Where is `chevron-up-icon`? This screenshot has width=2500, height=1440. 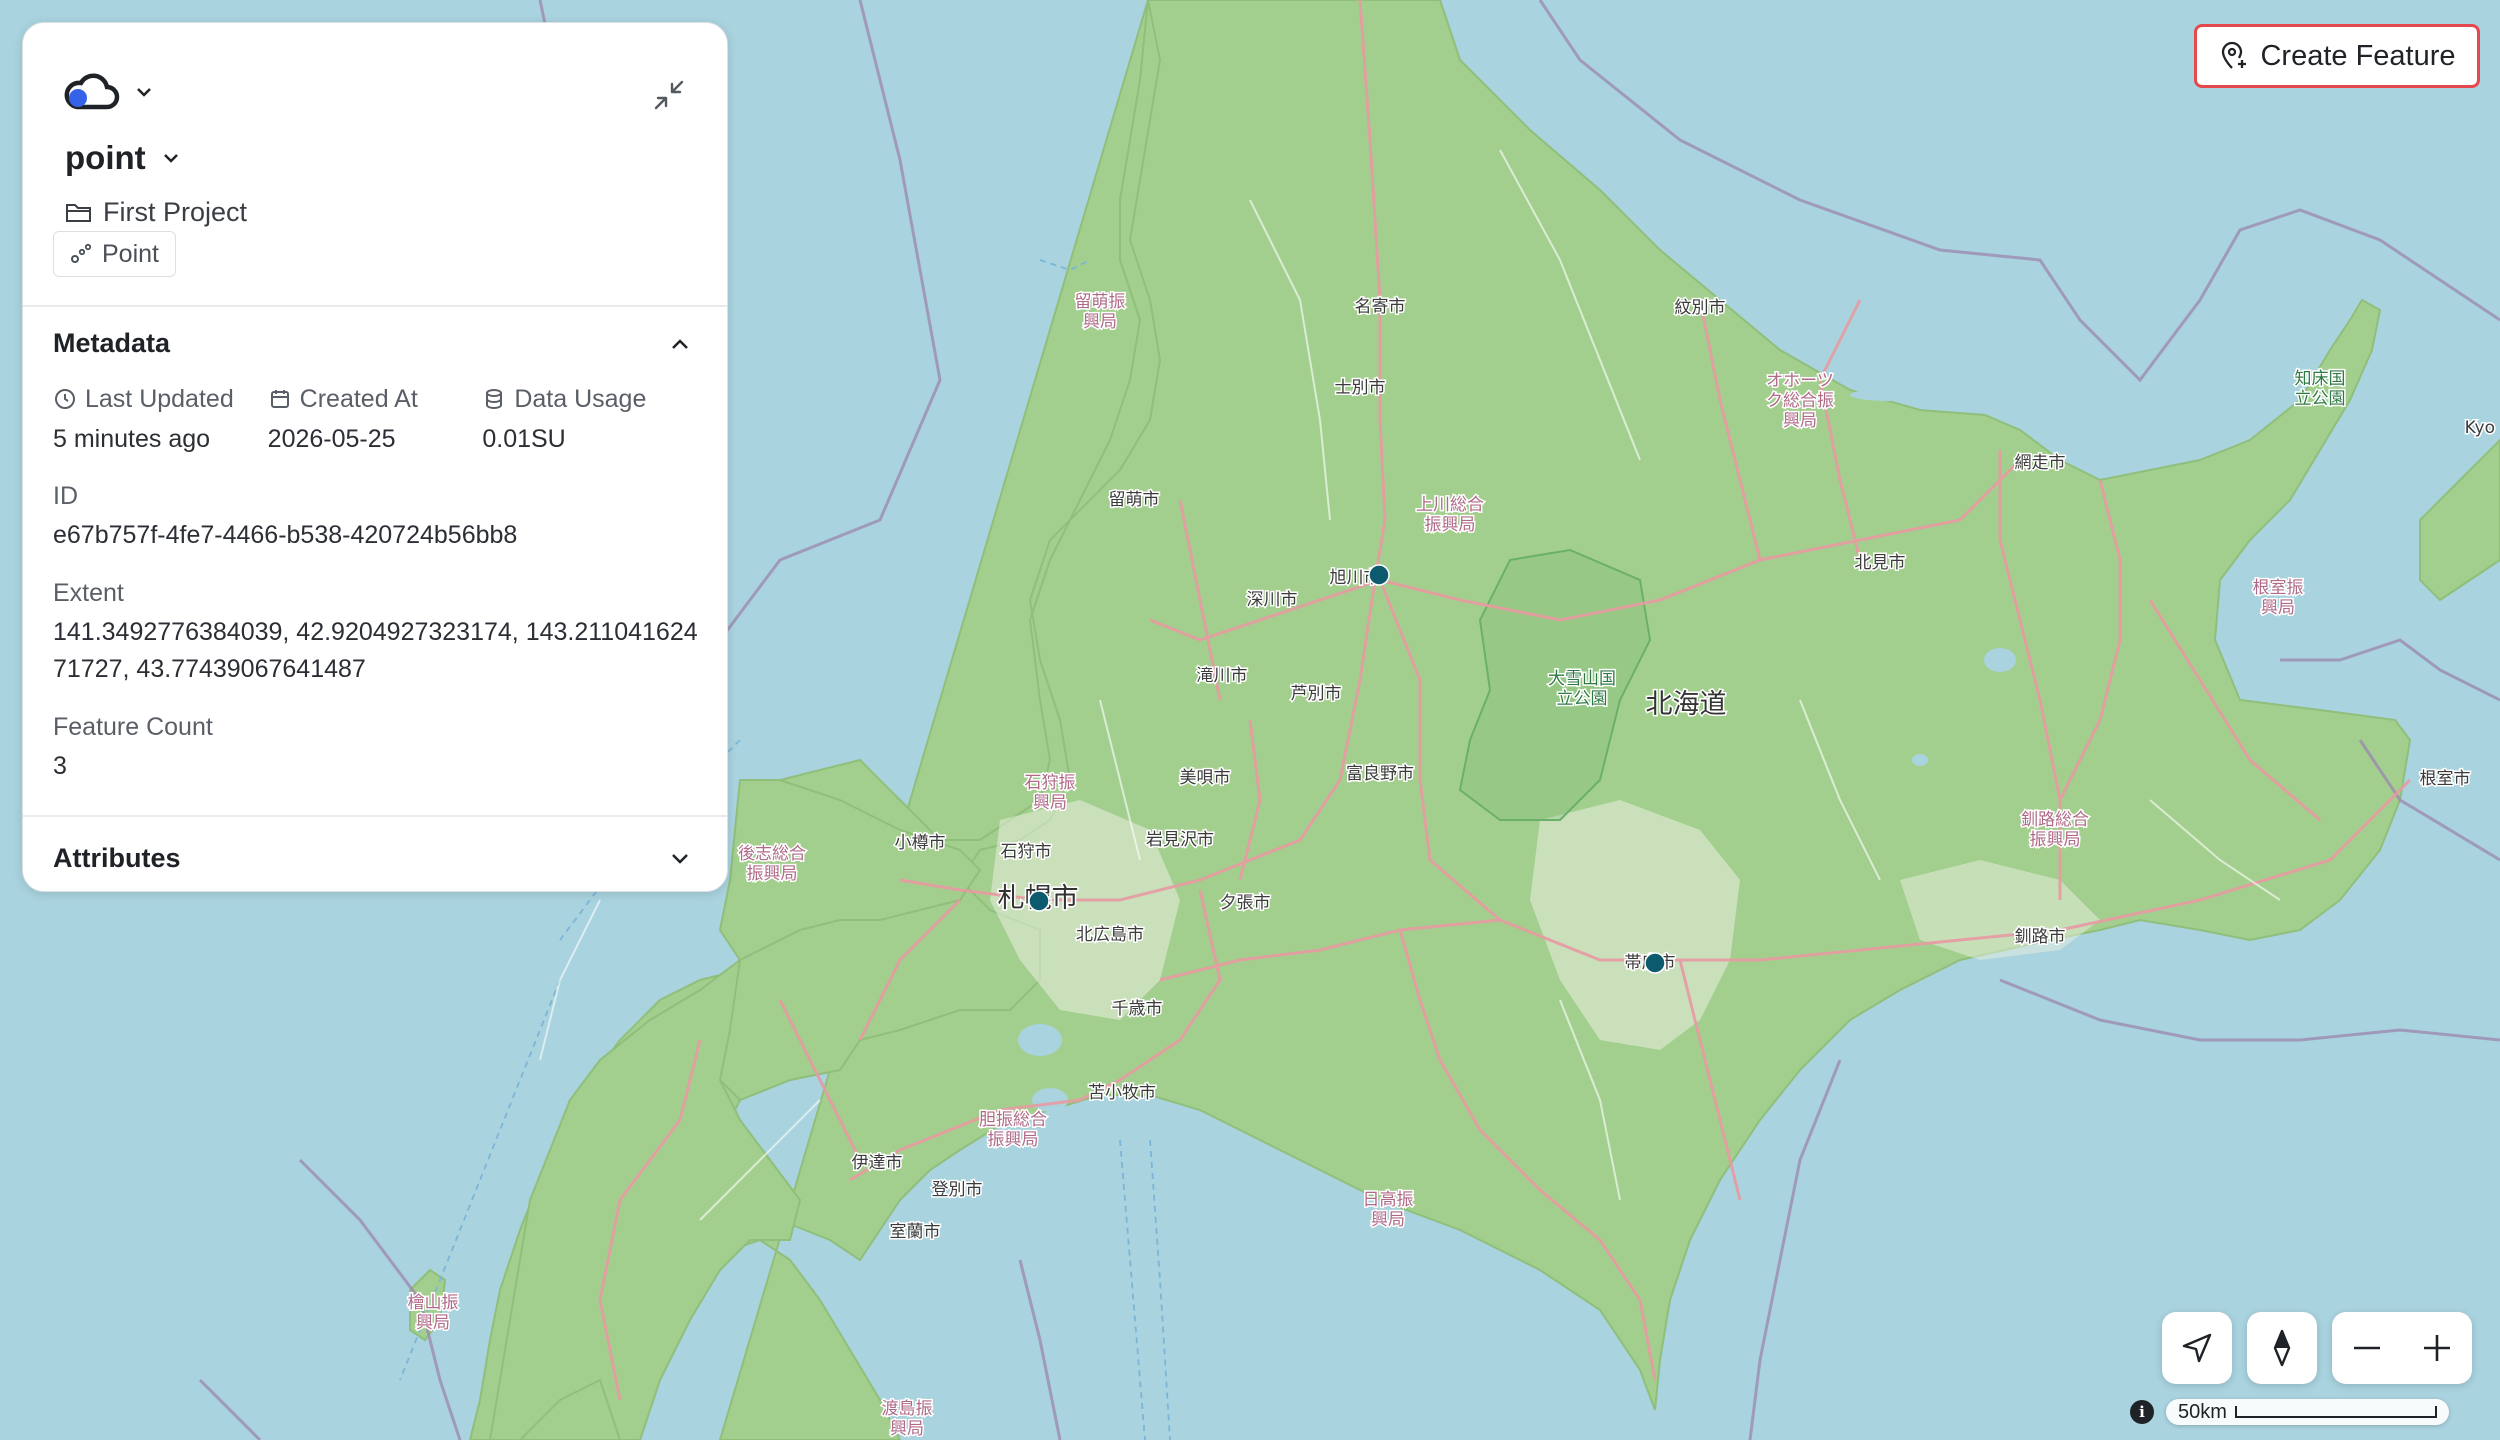 chevron-up-icon is located at coordinates (680, 344).